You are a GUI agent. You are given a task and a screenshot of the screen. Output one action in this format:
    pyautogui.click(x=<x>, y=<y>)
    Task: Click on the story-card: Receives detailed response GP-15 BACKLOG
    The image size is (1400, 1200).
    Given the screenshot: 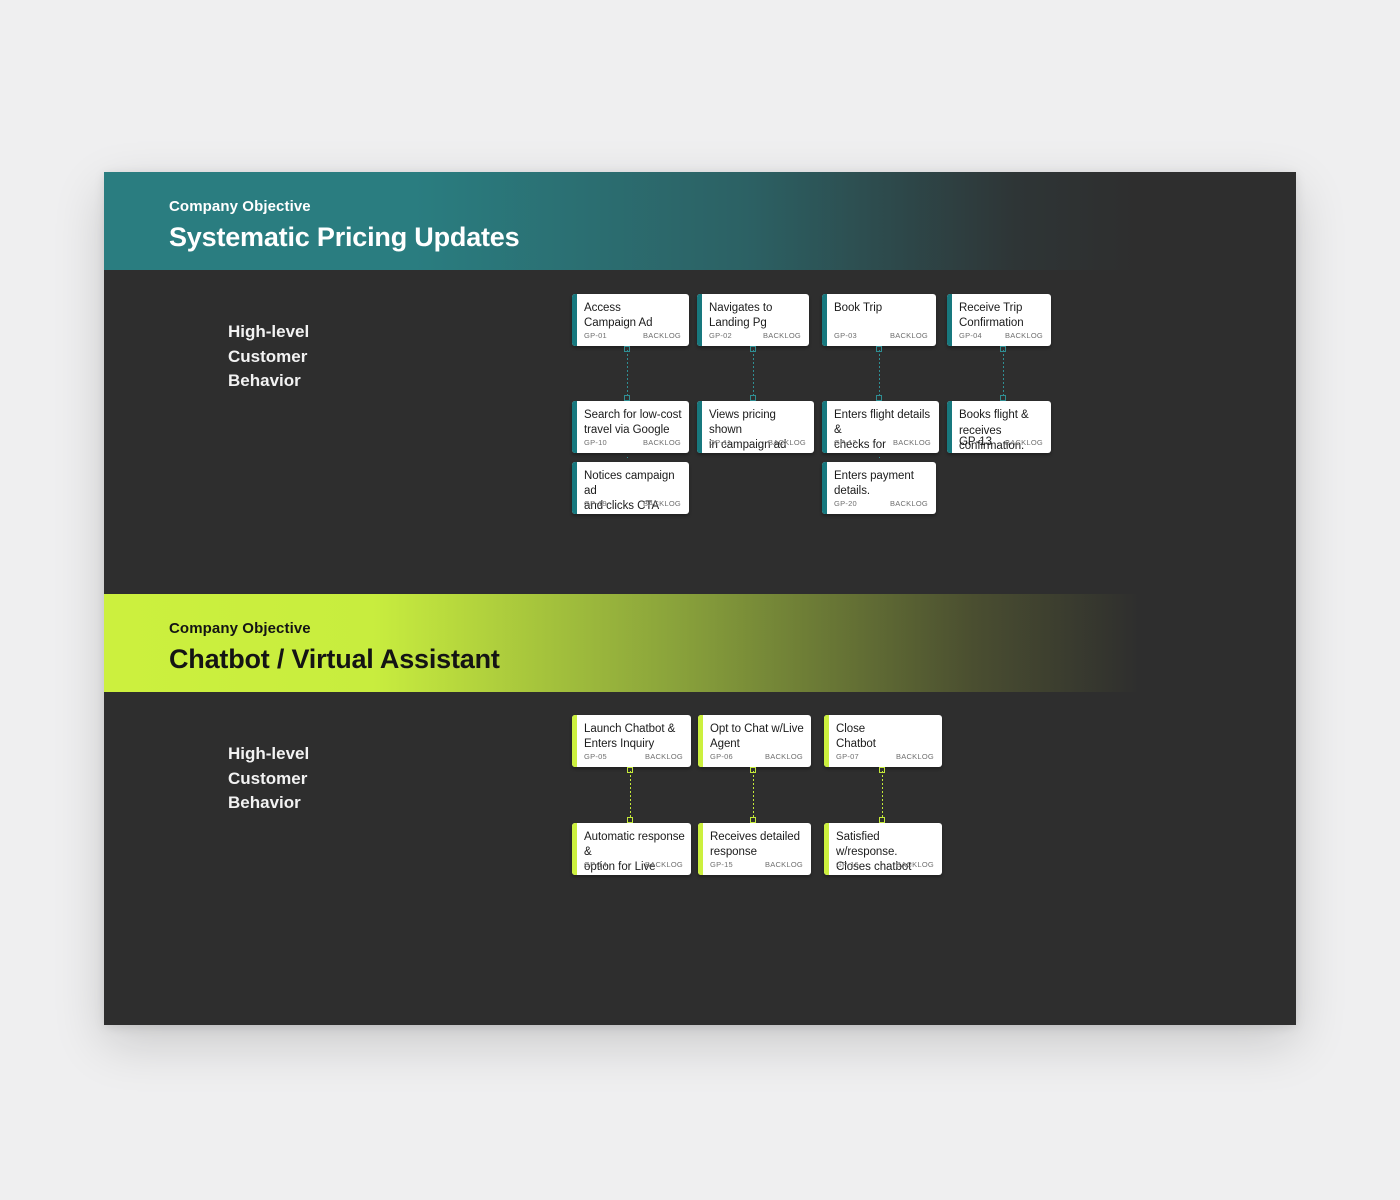 What is the action you would take?
    pyautogui.click(x=754, y=849)
    